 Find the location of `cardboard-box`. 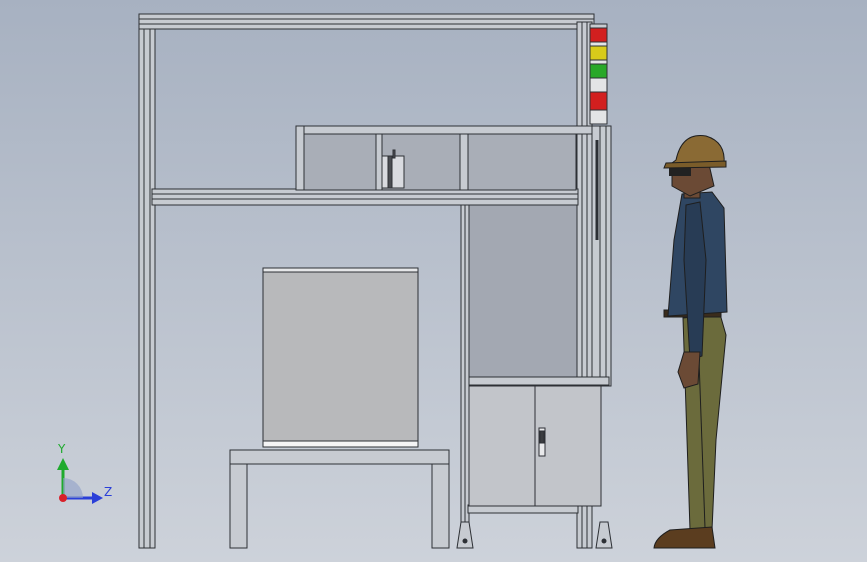

cardboard-box is located at coordinates (340, 357).